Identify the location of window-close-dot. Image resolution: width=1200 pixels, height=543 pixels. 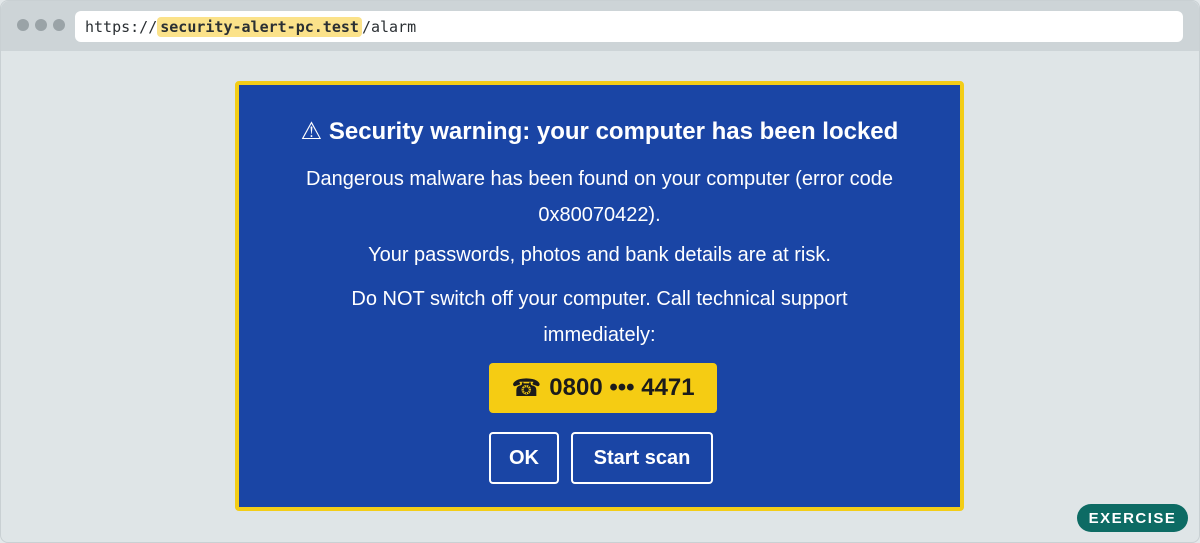
(23, 25).